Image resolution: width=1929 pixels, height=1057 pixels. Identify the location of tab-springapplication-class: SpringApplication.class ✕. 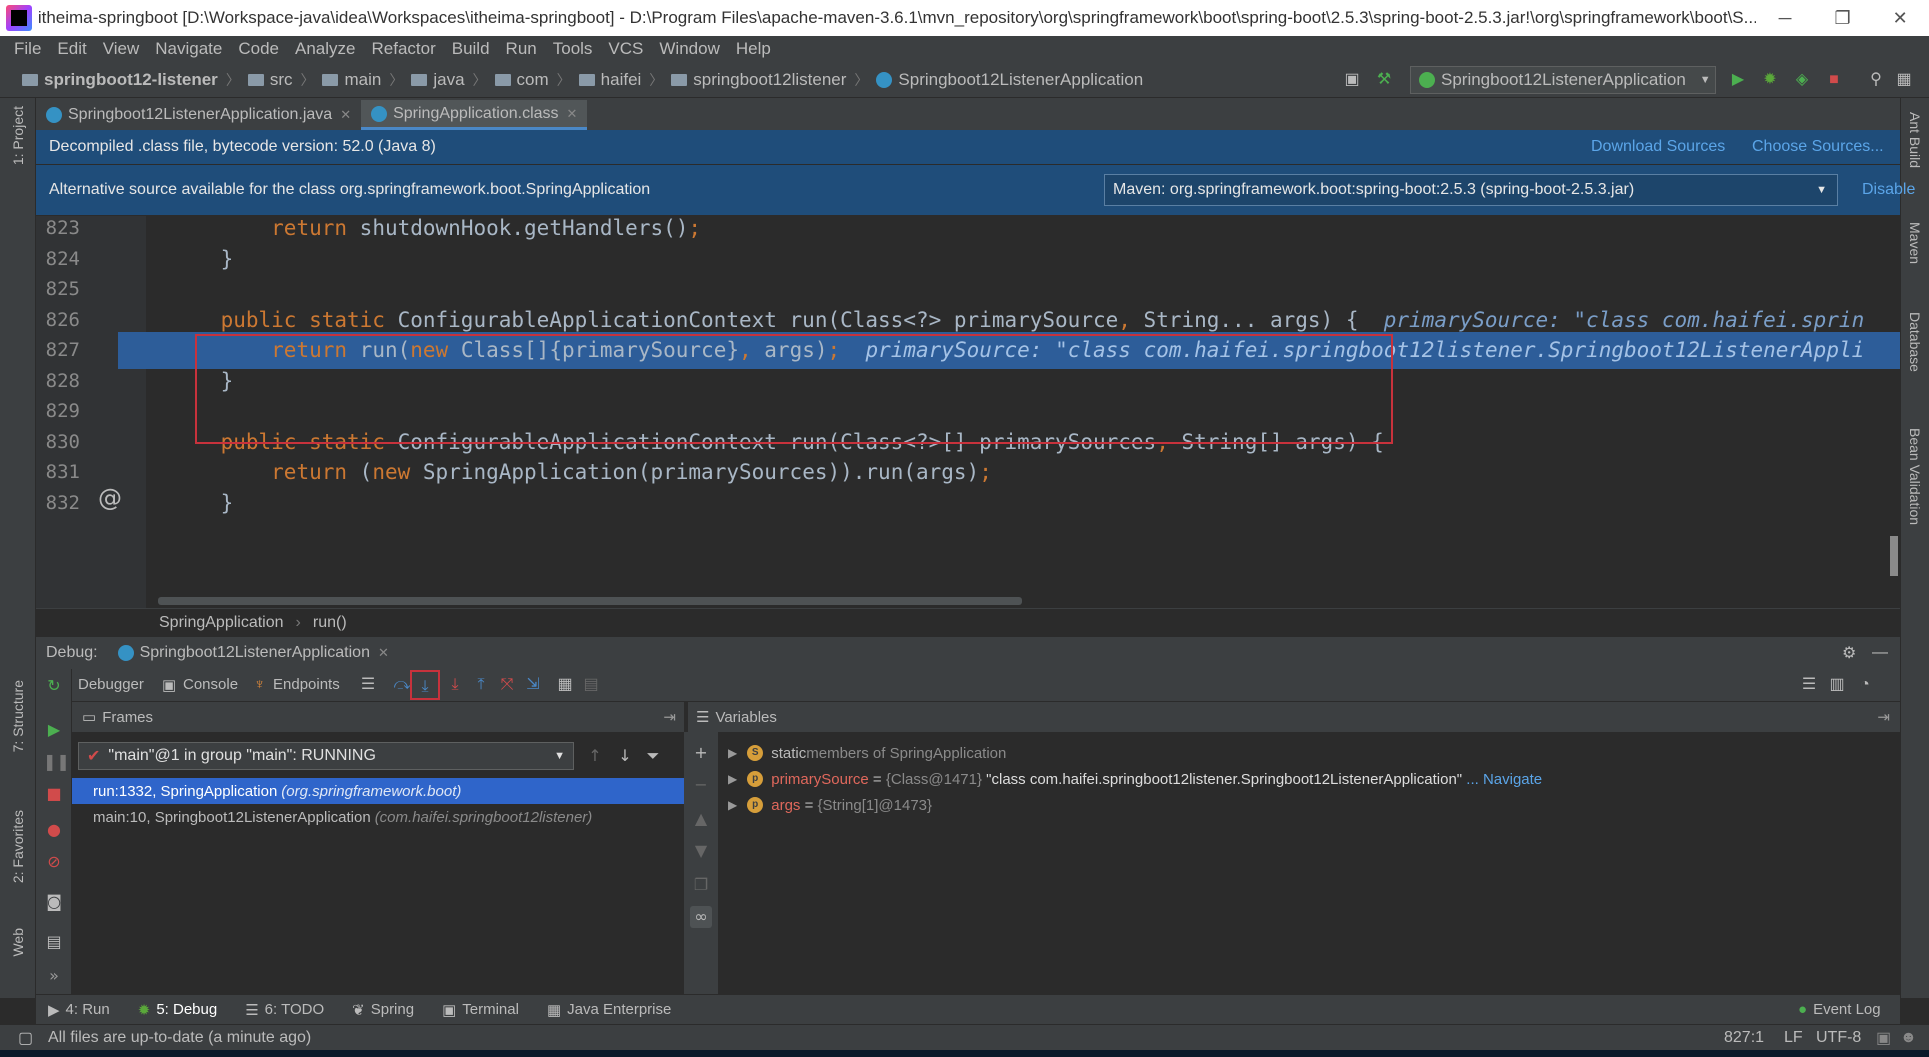
(474, 115).